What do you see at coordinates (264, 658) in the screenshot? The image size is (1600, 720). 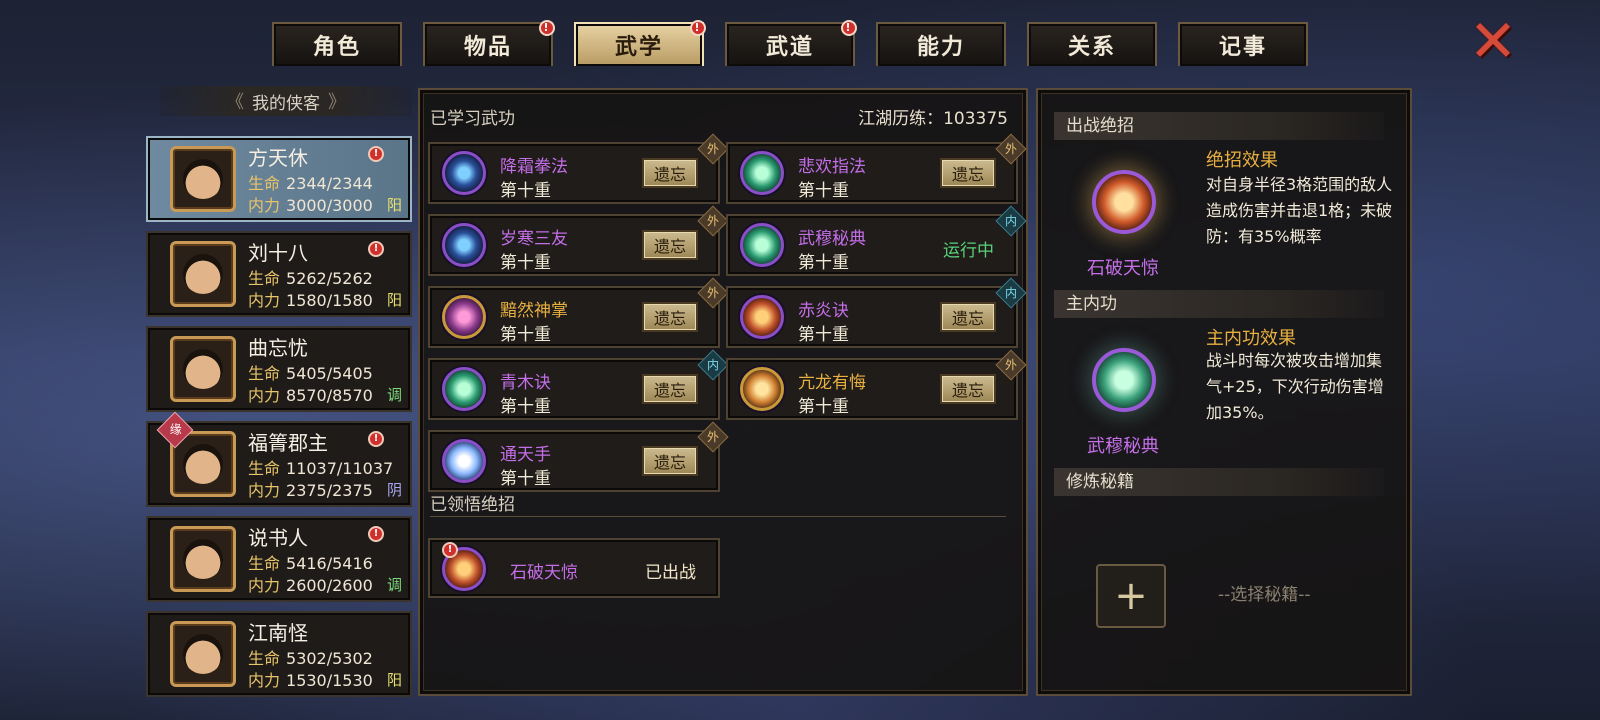 I see `hp-label: 生命` at bounding box center [264, 658].